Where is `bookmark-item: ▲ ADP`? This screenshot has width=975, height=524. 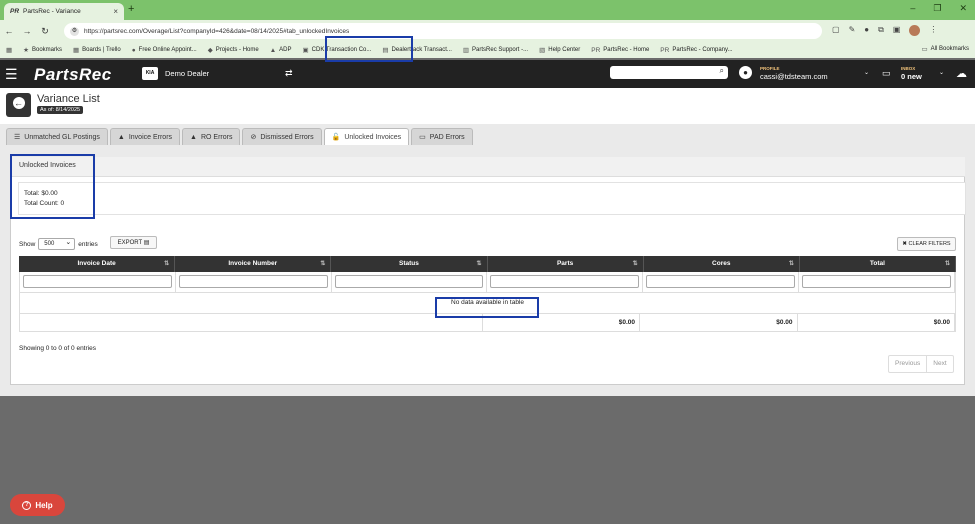 bookmark-item: ▲ ADP is located at coordinates (281, 50).